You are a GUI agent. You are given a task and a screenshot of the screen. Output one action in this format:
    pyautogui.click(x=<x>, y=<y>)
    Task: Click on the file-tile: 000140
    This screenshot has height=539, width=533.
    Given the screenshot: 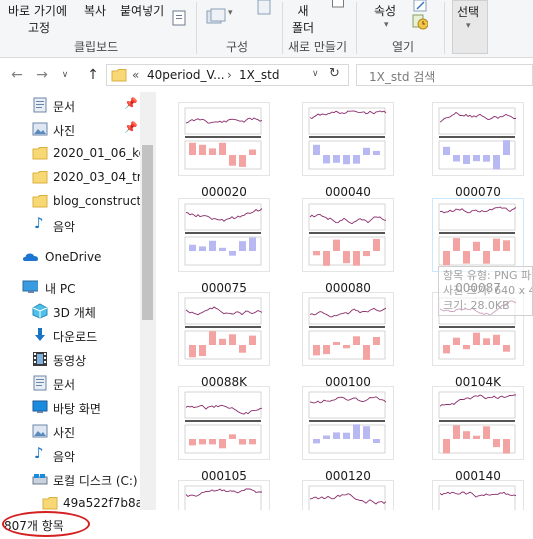 What is the action you would take?
    pyautogui.click(x=478, y=436)
    